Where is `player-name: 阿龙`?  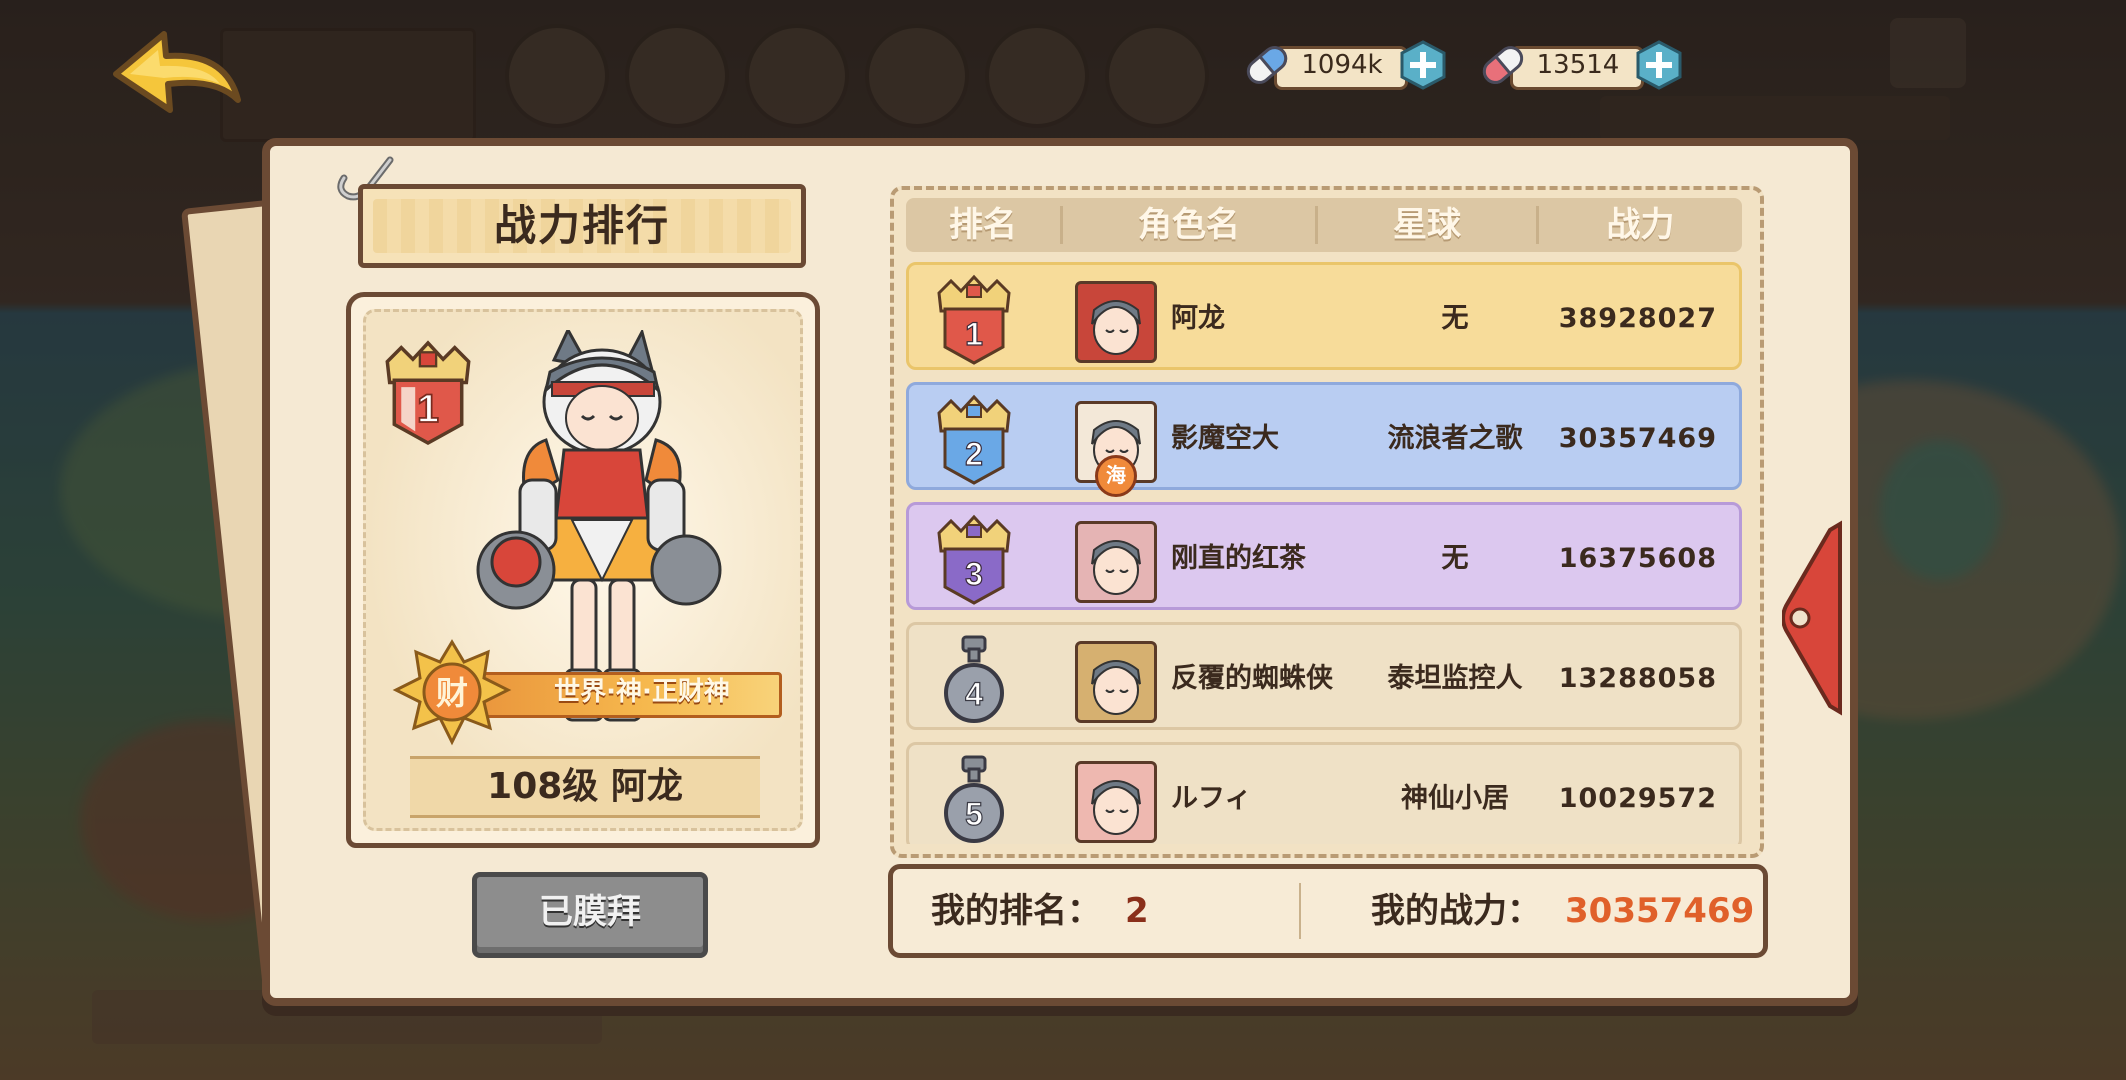
player-name: 阿龙 is located at coordinates (1198, 318).